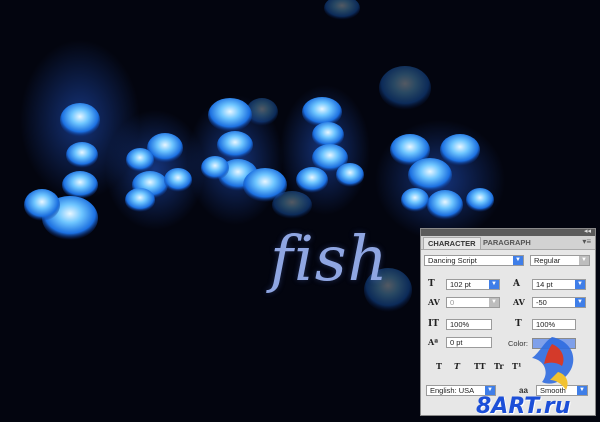 The width and height of the screenshot is (600, 422). I want to click on small-caps-button: Tr, so click(499, 366).